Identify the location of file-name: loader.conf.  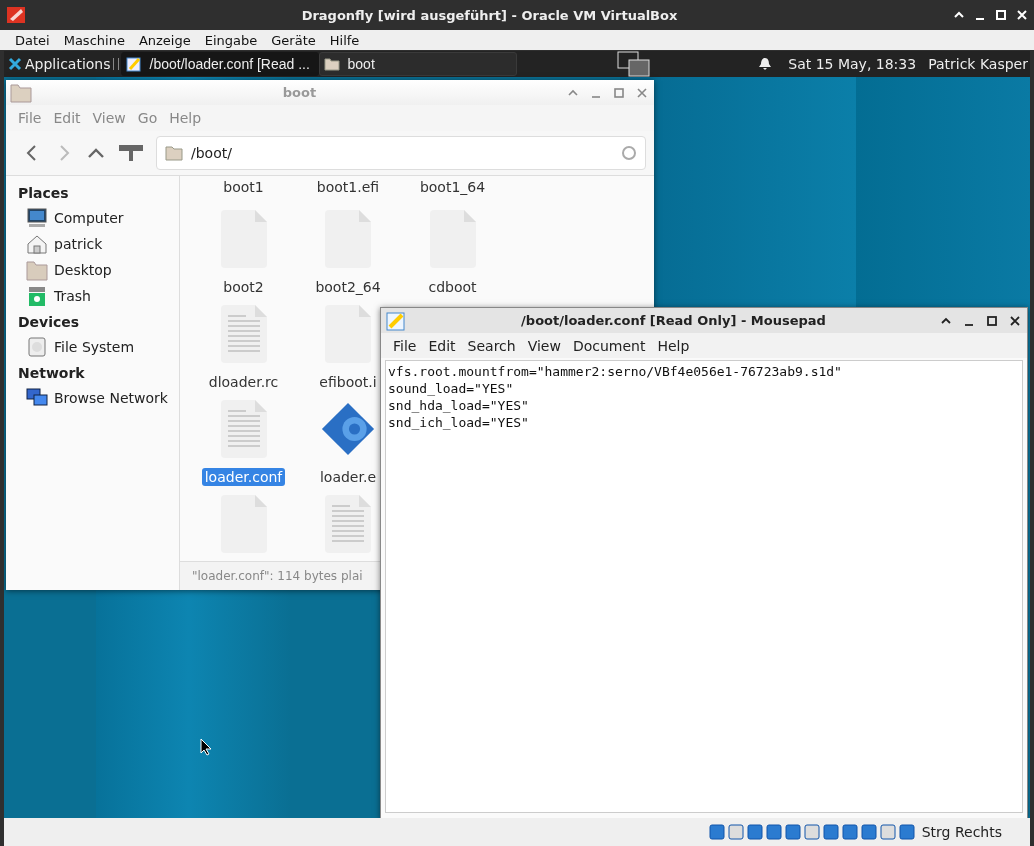
(243, 477).